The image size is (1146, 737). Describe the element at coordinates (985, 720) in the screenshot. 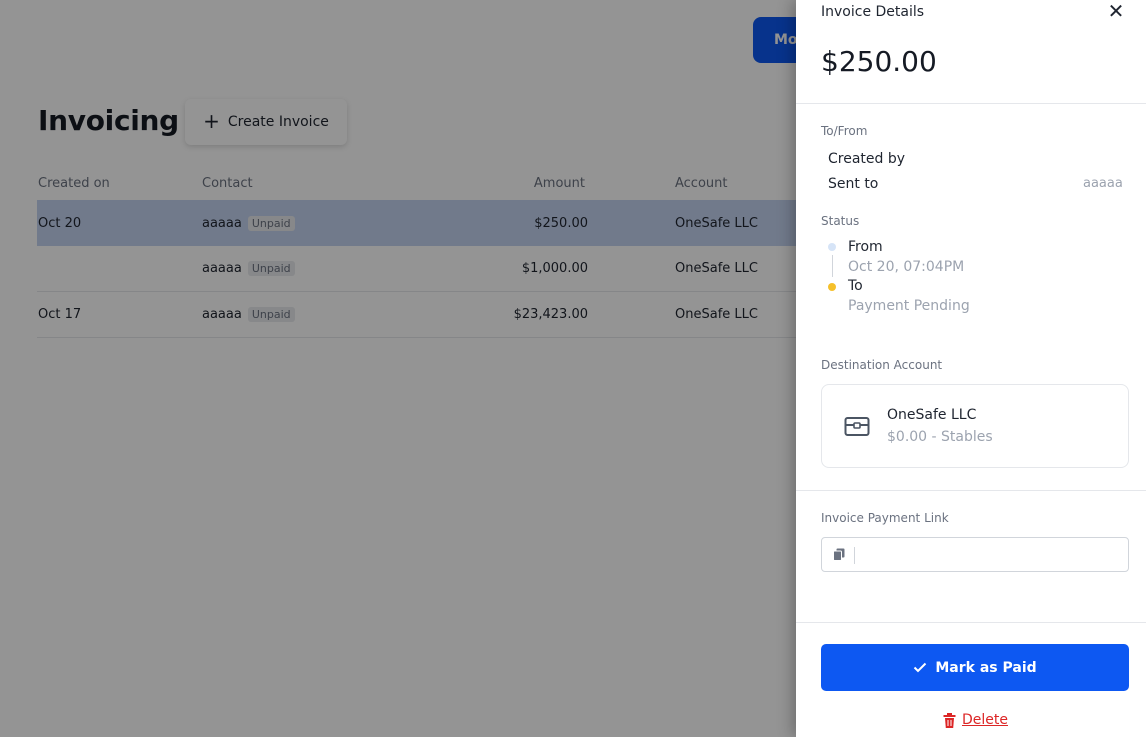

I see `delete-label: Delete` at that location.